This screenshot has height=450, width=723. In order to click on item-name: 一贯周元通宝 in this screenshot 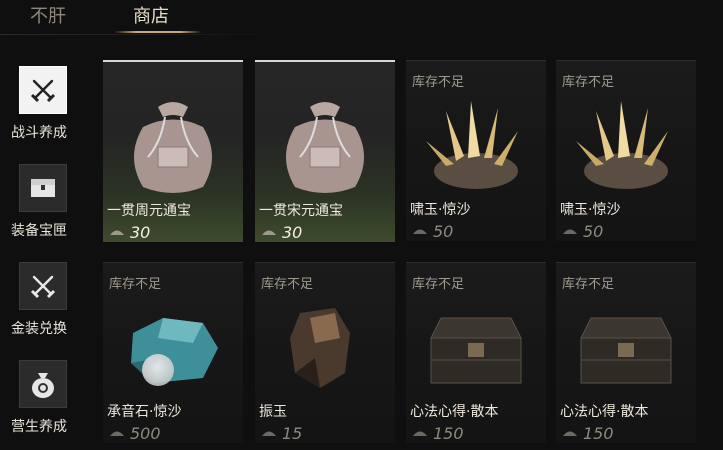, I will do `click(149, 211)`.